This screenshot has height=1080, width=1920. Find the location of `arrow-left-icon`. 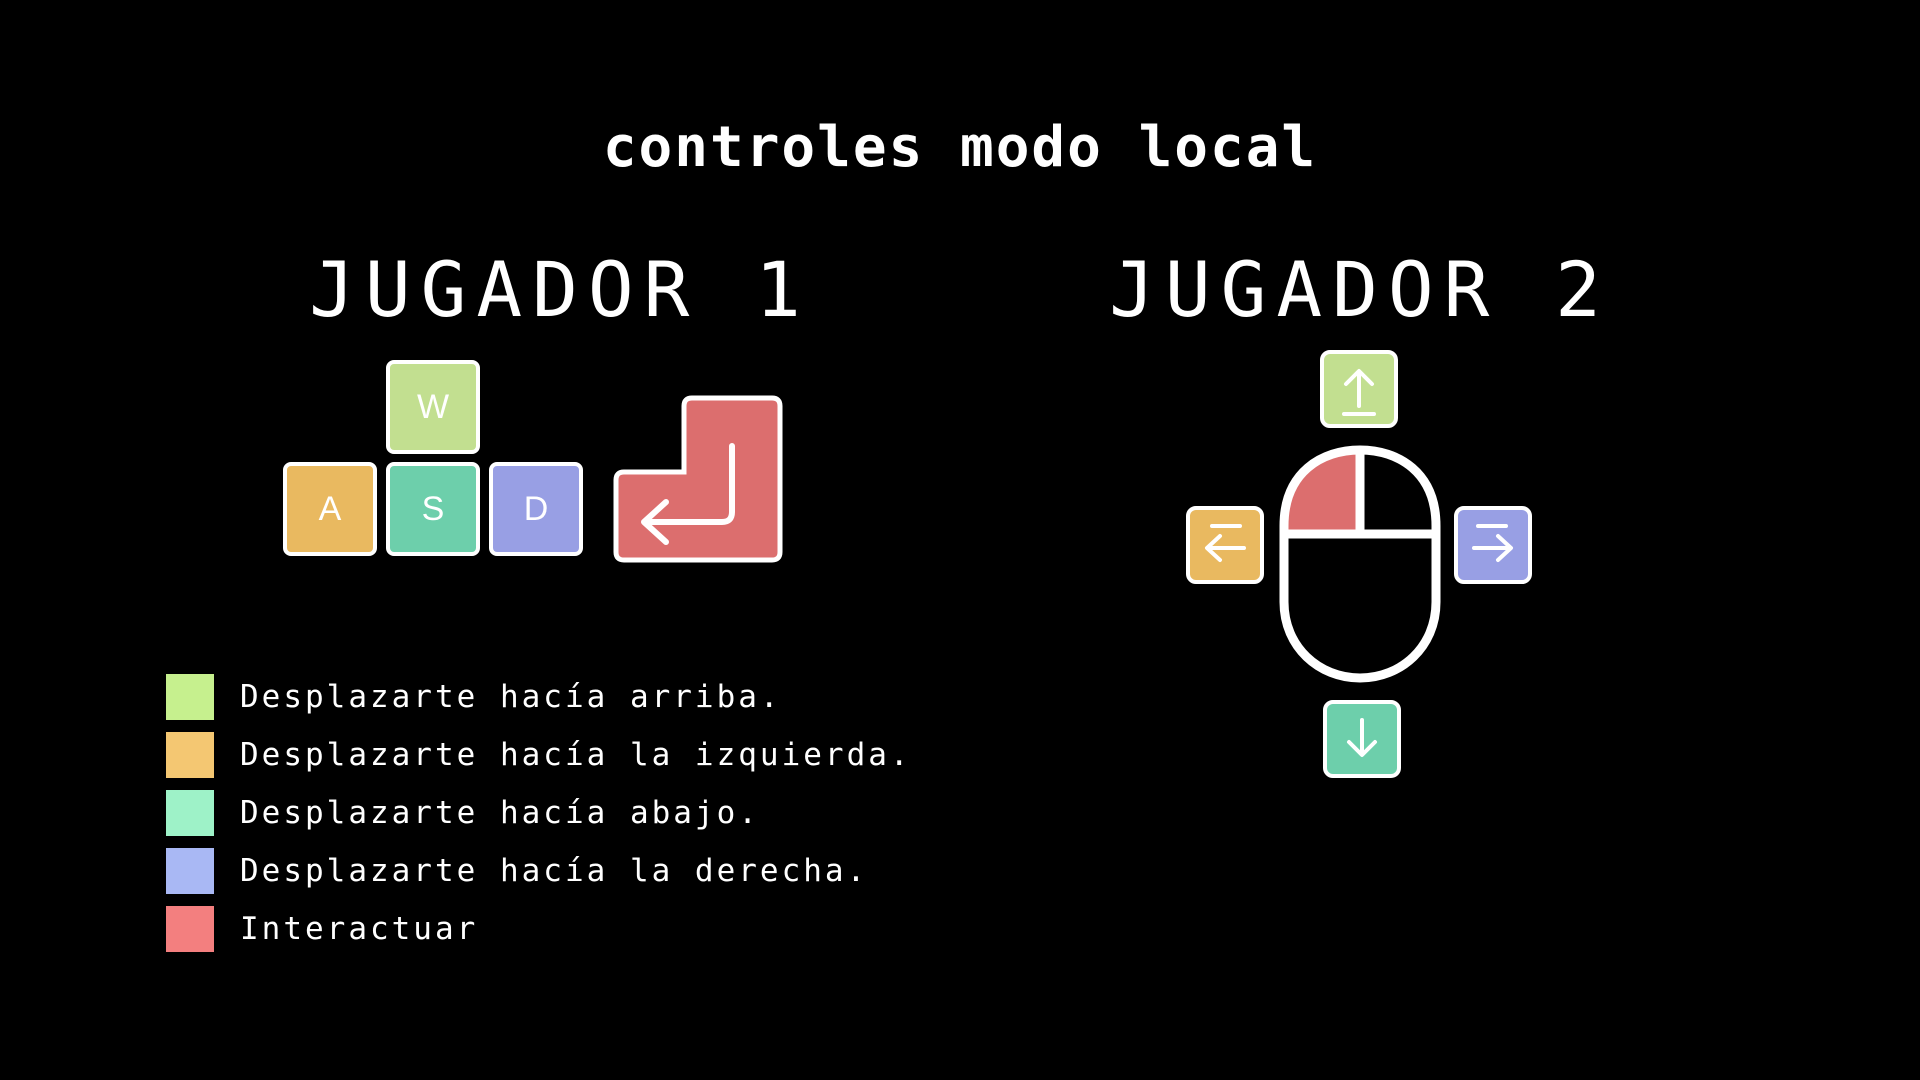

arrow-left-icon is located at coordinates (1225, 543).